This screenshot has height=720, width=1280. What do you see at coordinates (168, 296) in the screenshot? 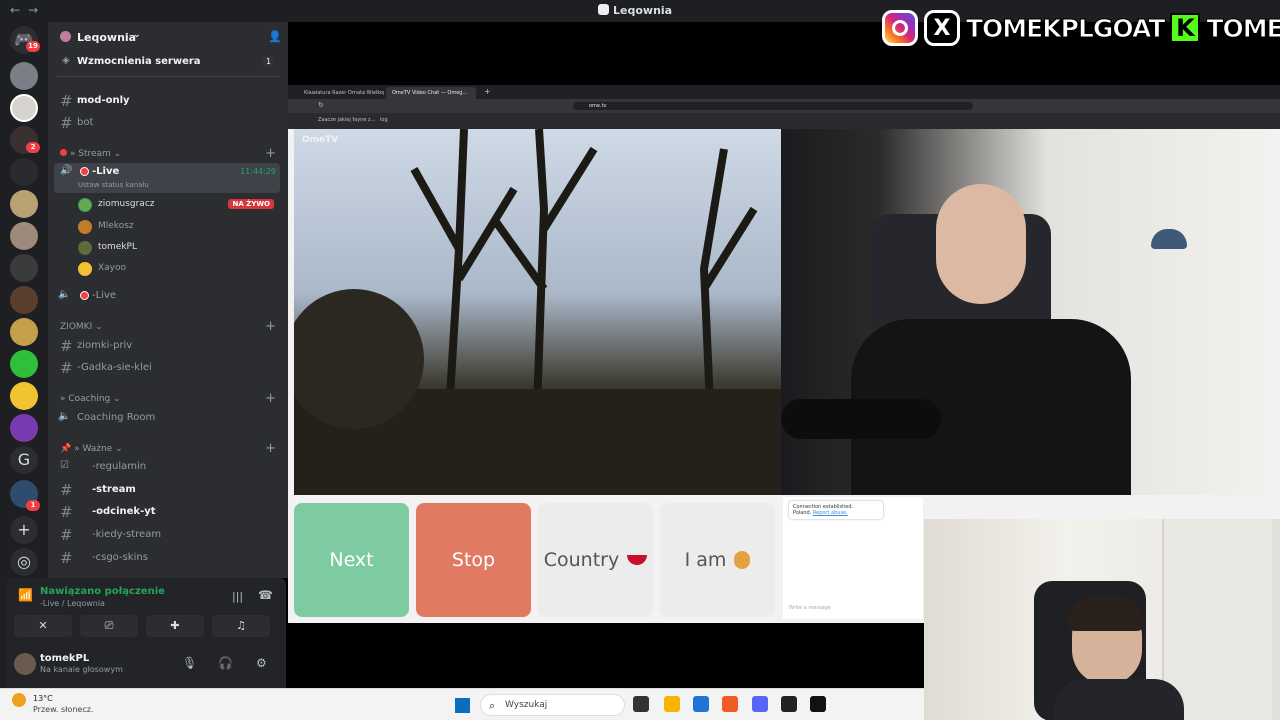
I see `voice-channel-live: 🔈 -Live` at bounding box center [168, 296].